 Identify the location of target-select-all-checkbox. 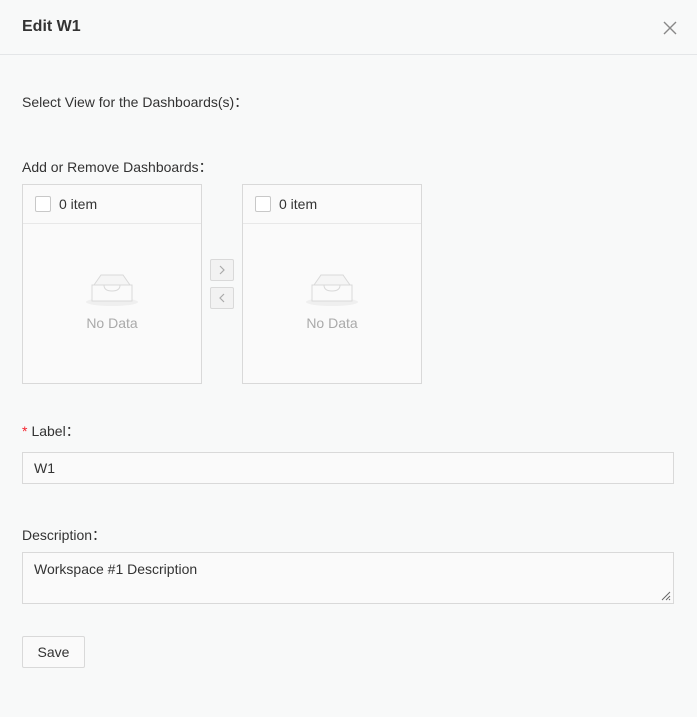
(263, 204).